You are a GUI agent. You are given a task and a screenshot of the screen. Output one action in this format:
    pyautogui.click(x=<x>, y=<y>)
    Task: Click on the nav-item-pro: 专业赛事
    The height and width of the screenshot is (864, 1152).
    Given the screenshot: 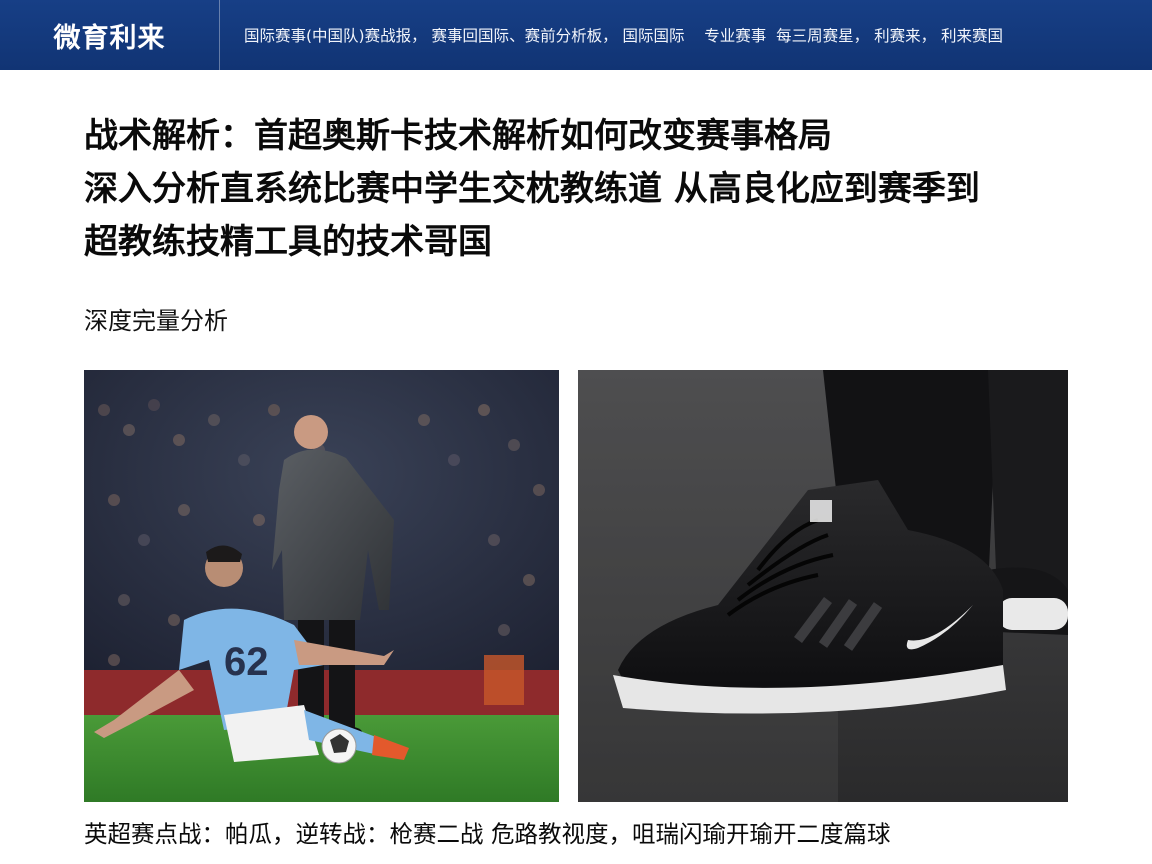 What is the action you would take?
    pyautogui.click(x=735, y=35)
    